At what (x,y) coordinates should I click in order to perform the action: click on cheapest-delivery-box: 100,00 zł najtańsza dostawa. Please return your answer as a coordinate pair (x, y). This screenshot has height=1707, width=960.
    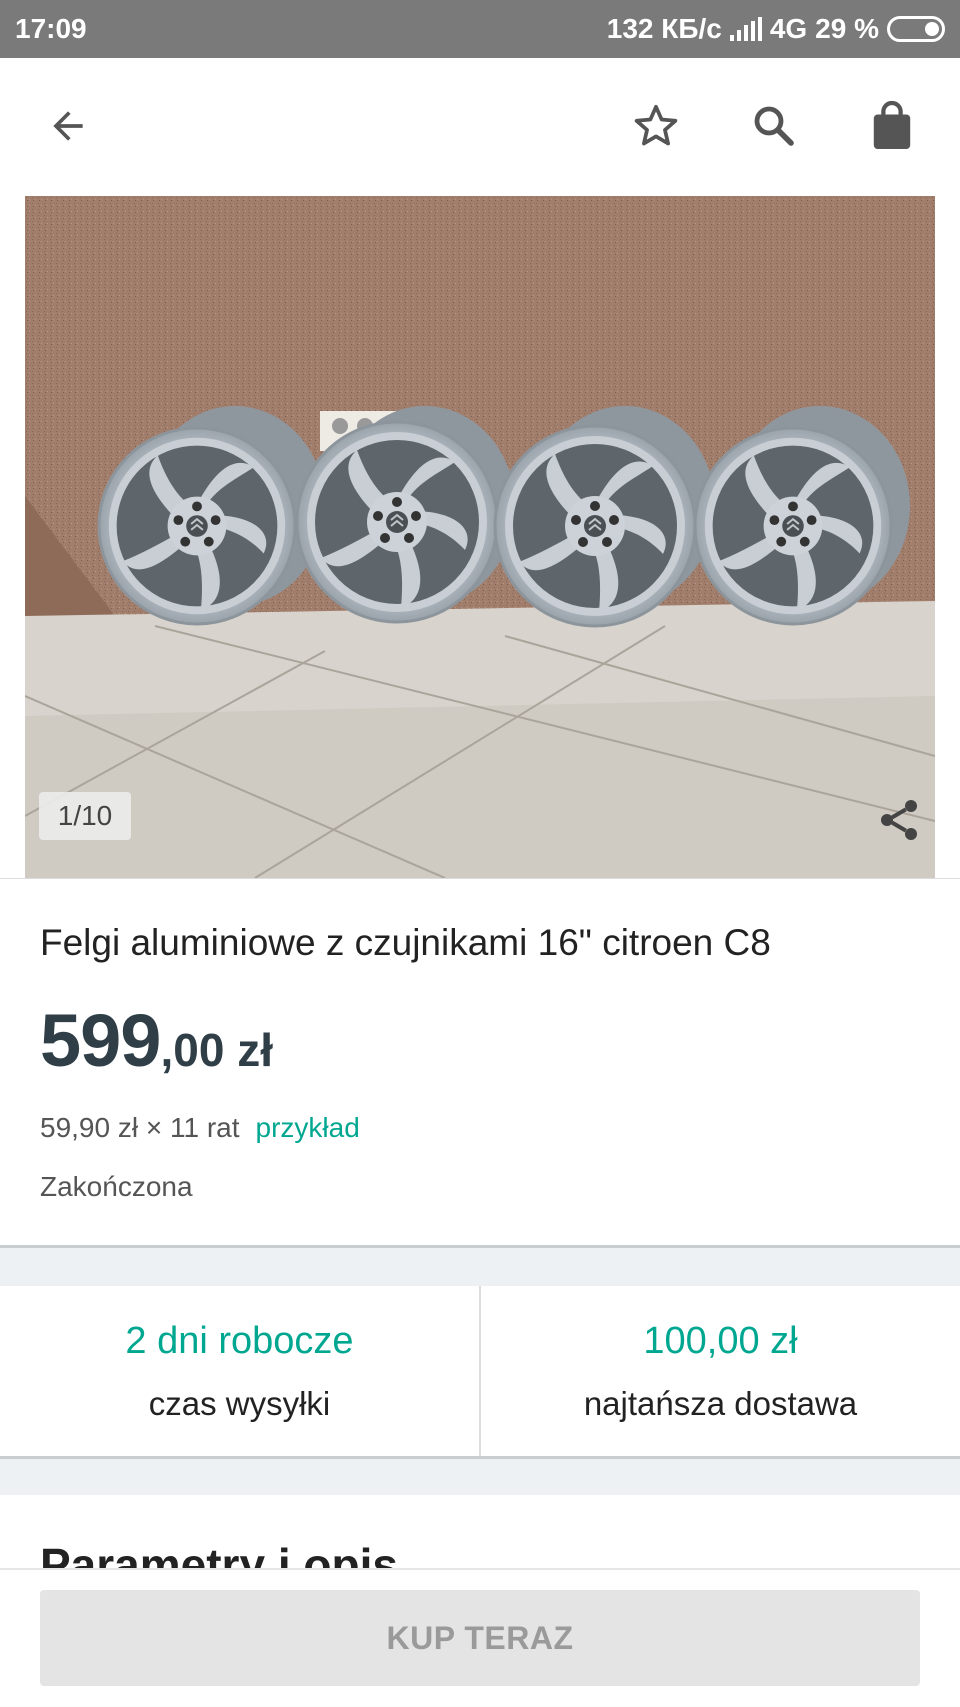
    Looking at the image, I should click on (720, 1371).